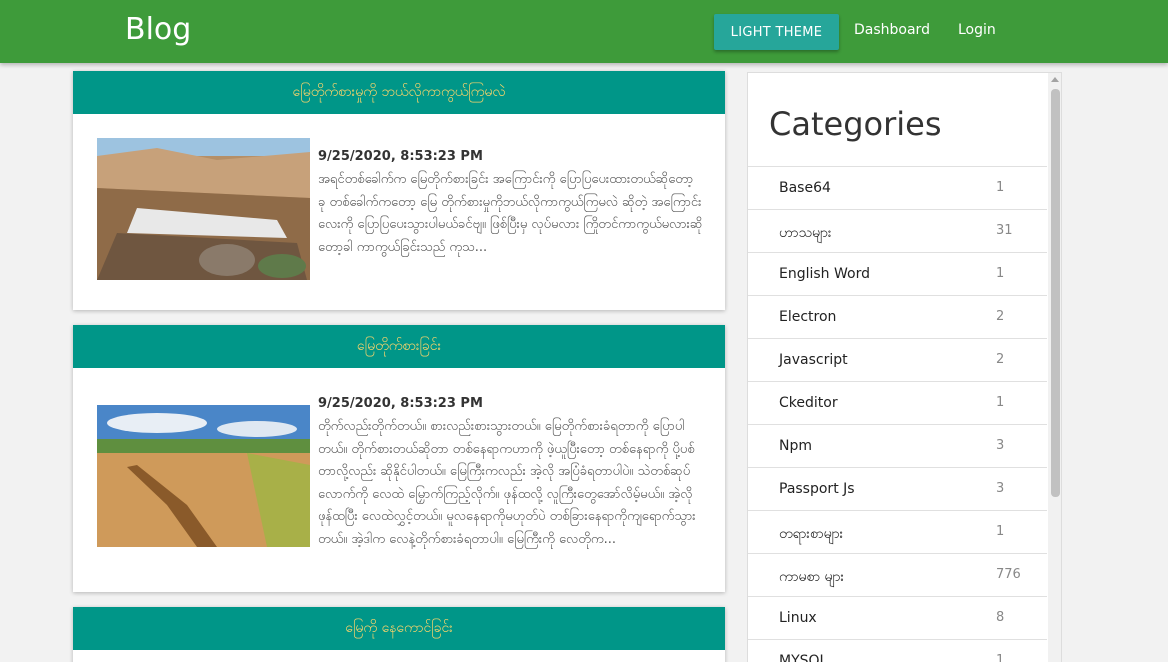  What do you see at coordinates (158, 29) in the screenshot?
I see `brand-logo: Blog` at bounding box center [158, 29].